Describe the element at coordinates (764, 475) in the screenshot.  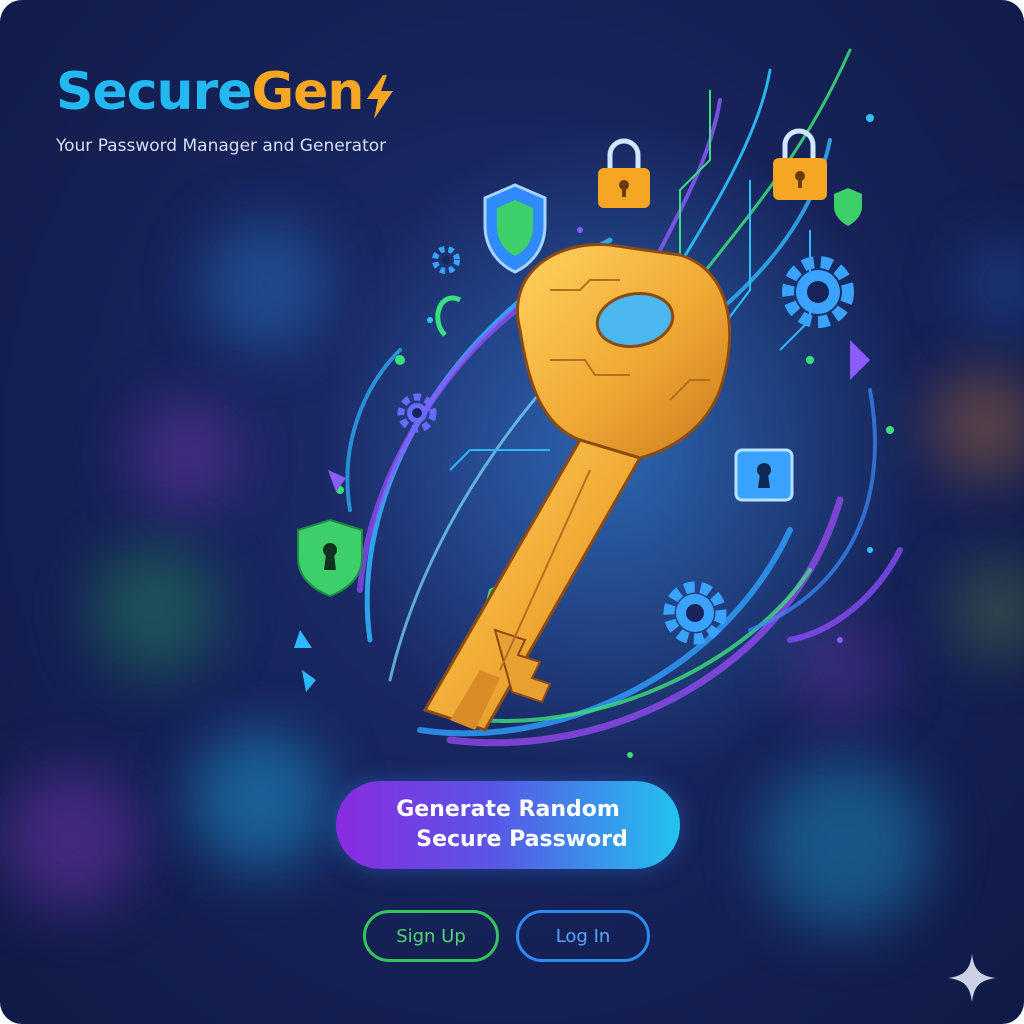
I see `keyhole-icon` at that location.